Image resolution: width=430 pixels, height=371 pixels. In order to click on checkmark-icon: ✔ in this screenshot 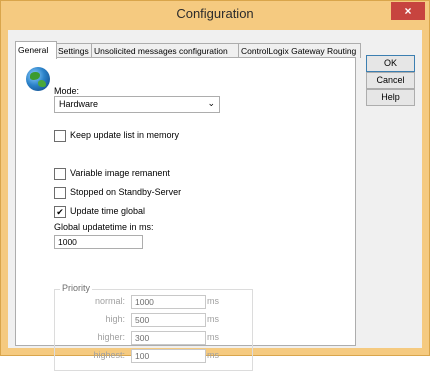, I will do `click(60, 212)`.